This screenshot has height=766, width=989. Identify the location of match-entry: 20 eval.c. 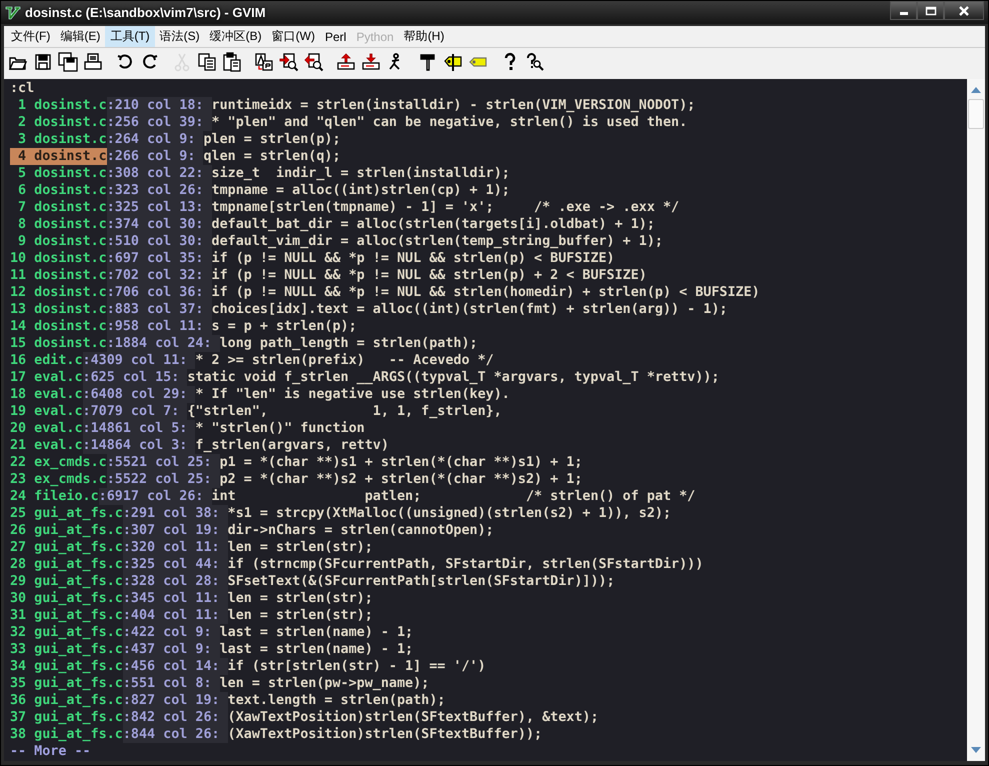
(46, 428).